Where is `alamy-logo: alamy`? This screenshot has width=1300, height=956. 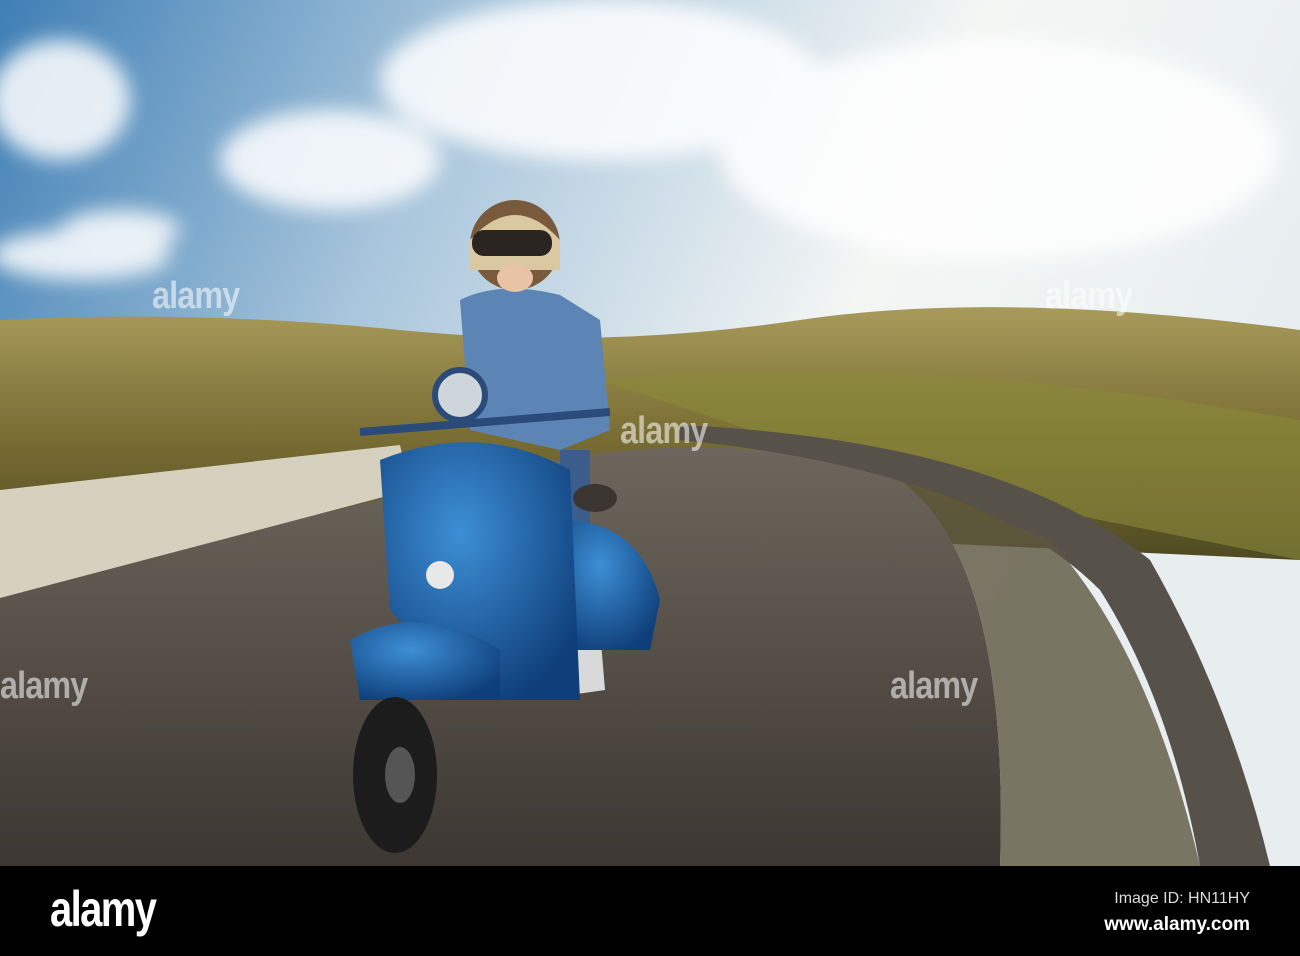
alamy-logo: alamy is located at coordinates (103, 909).